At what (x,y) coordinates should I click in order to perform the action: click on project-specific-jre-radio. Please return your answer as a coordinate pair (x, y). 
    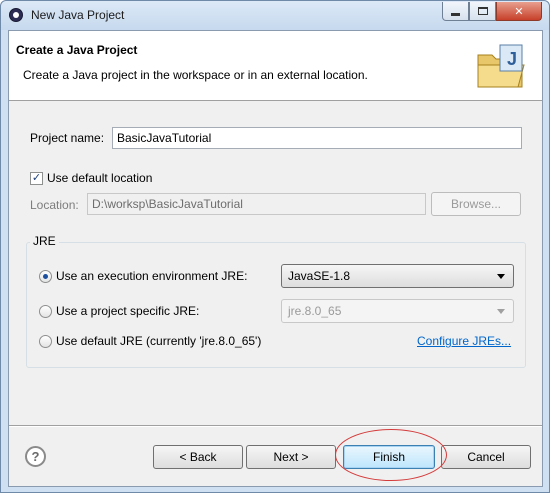
    Looking at the image, I should click on (45, 311).